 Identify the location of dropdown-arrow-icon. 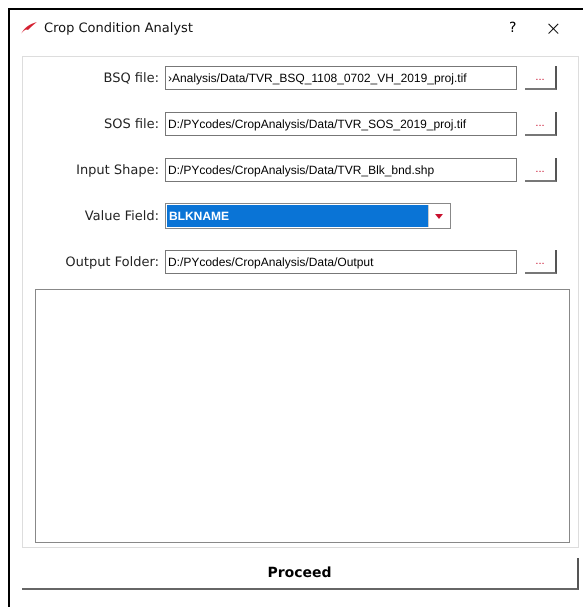
(439, 216).